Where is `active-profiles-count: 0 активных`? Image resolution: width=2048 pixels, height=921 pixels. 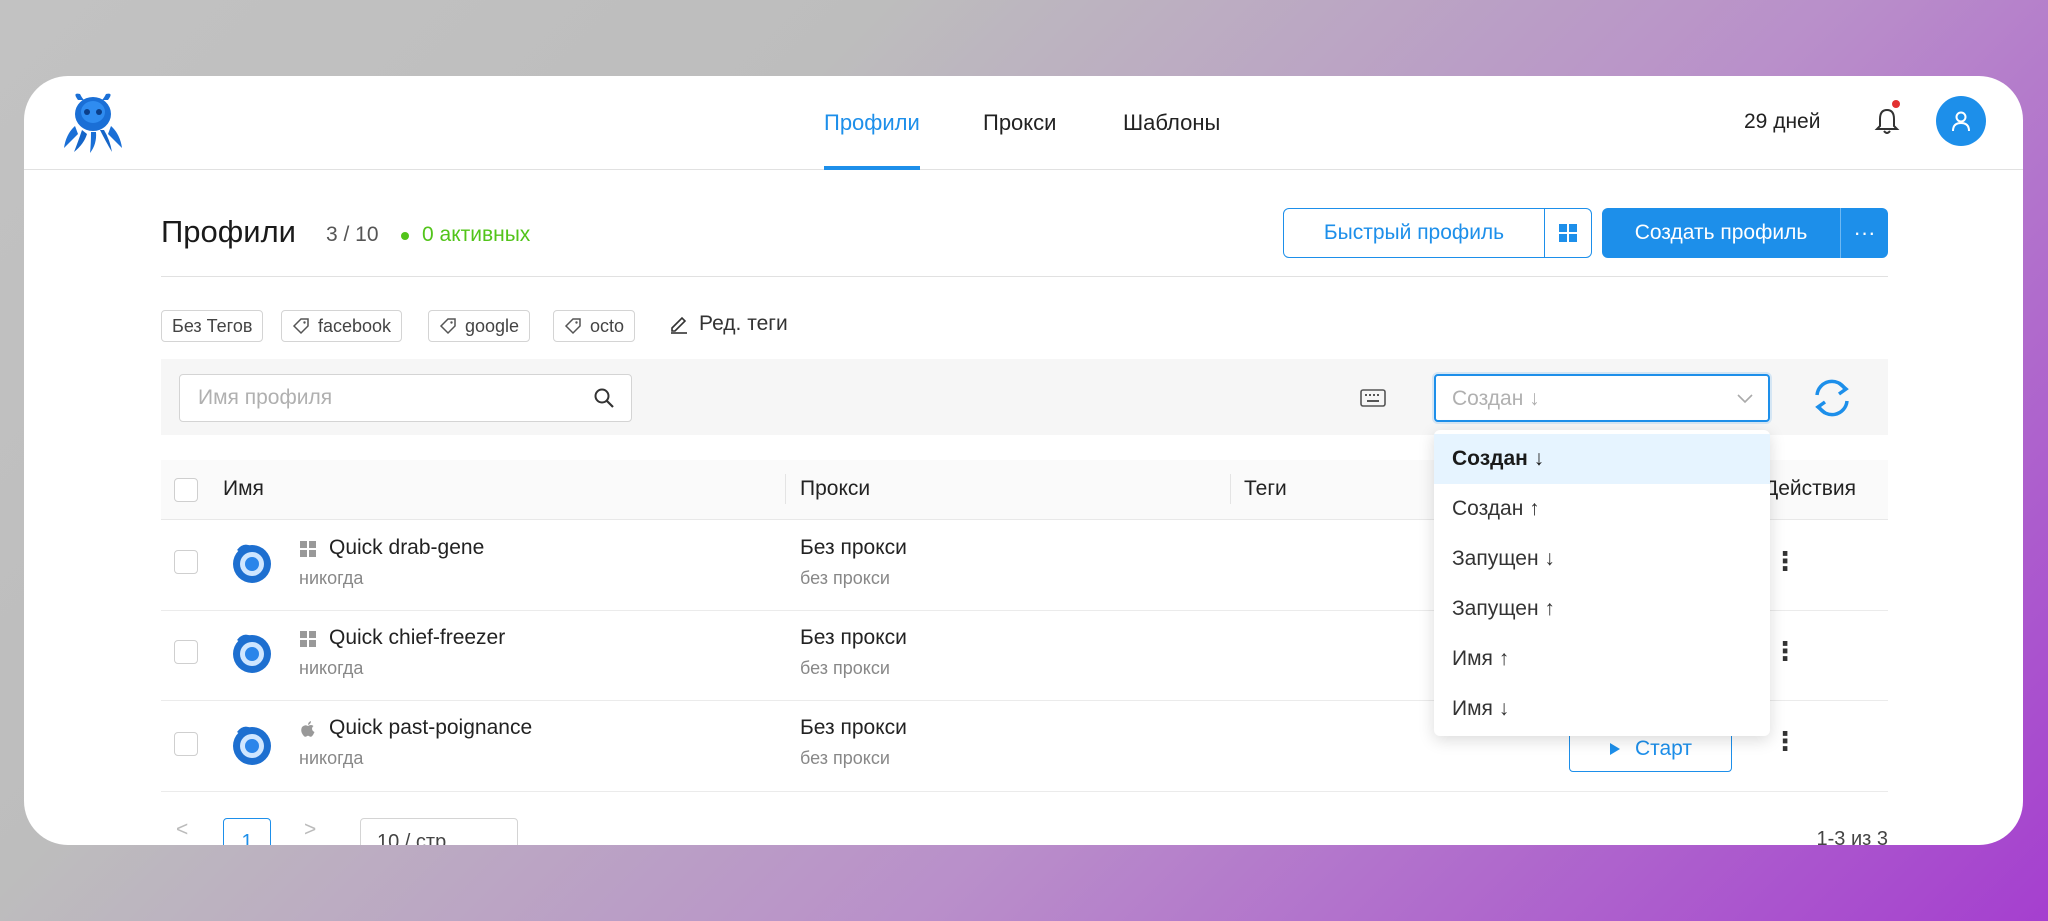 active-profiles-count: 0 активных is located at coordinates (476, 234).